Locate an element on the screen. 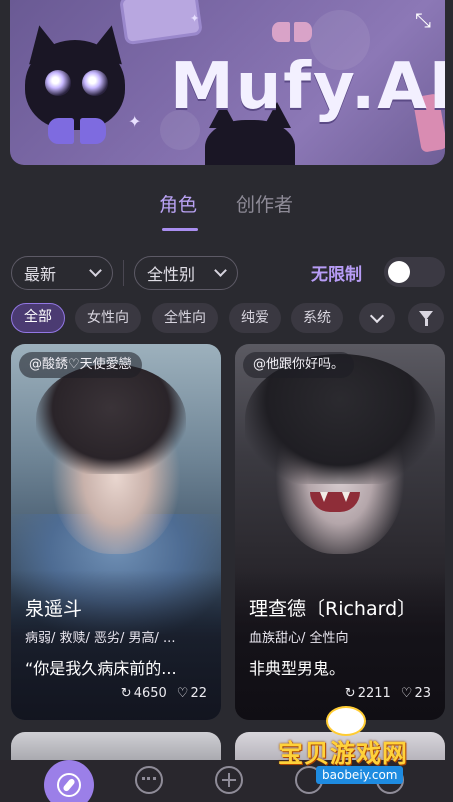  plus-circle-icon is located at coordinates (229, 780).